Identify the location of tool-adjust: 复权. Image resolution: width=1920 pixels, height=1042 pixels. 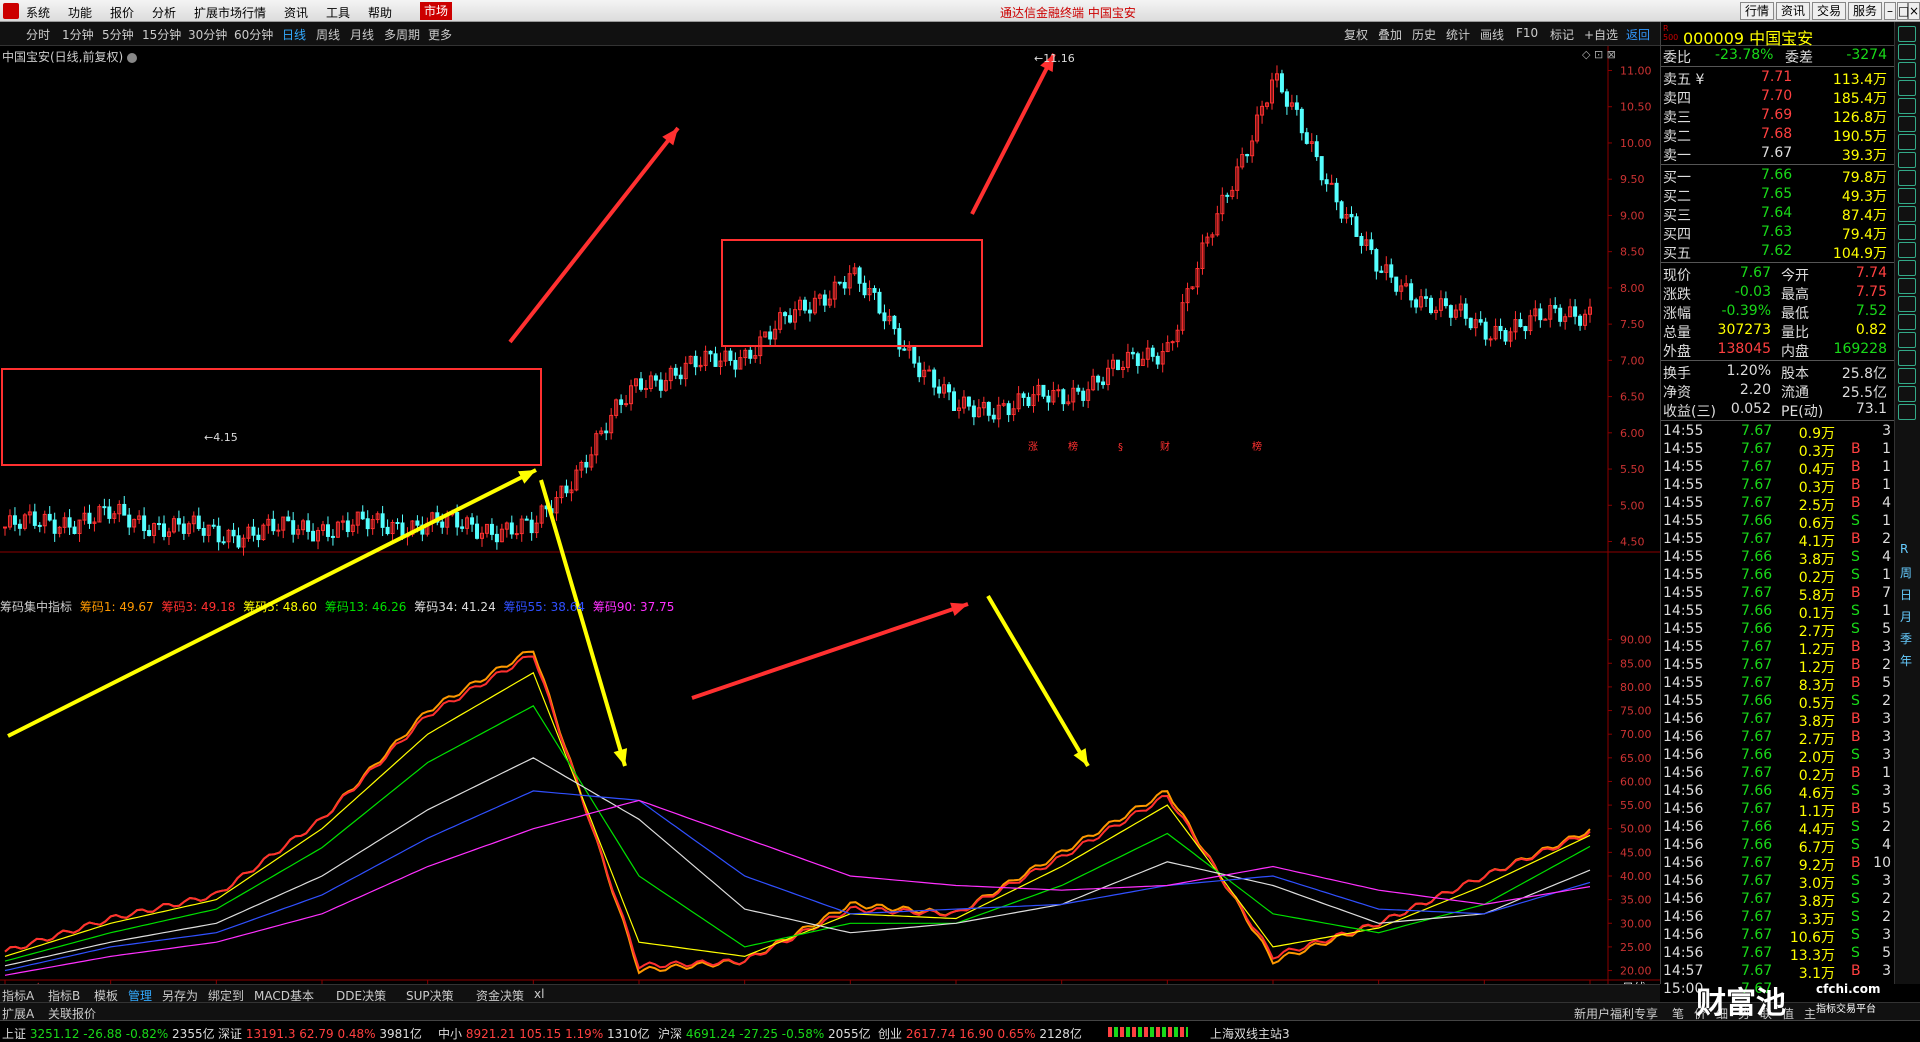
(1356, 34).